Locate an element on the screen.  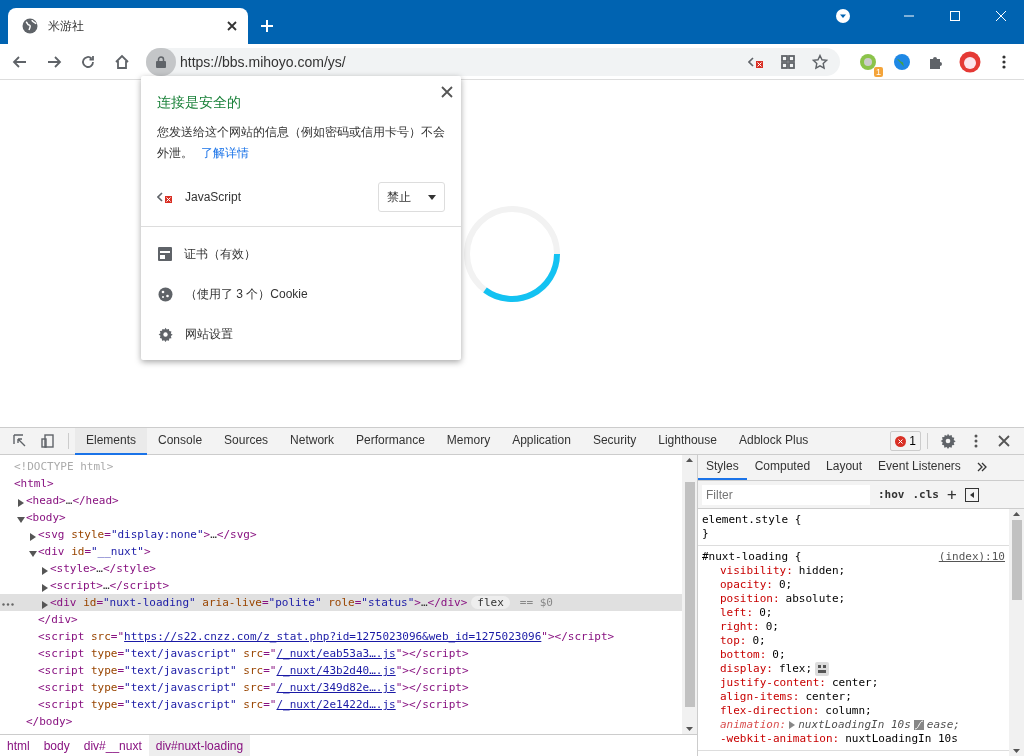
more-icon is located at coordinates (8, 604).